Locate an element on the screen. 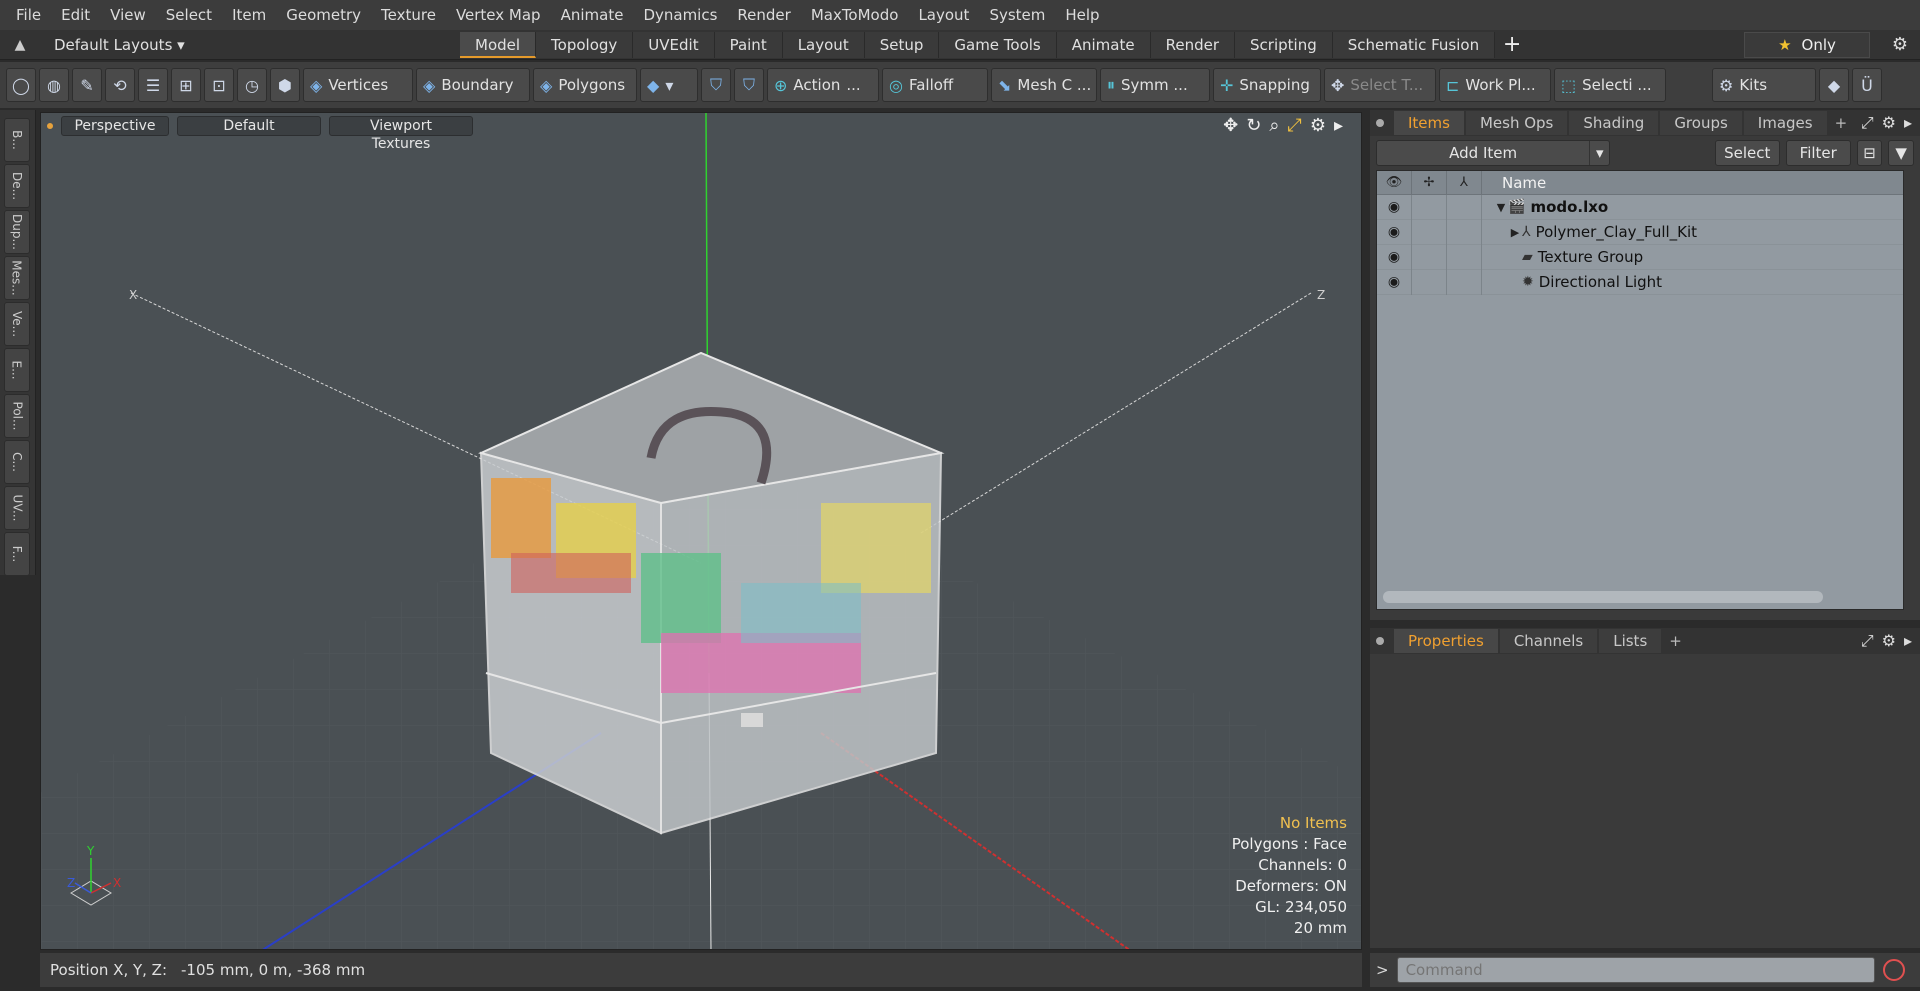 This screenshot has width=1920, height=991. fit-icon: ⤢ is located at coordinates (1294, 125).